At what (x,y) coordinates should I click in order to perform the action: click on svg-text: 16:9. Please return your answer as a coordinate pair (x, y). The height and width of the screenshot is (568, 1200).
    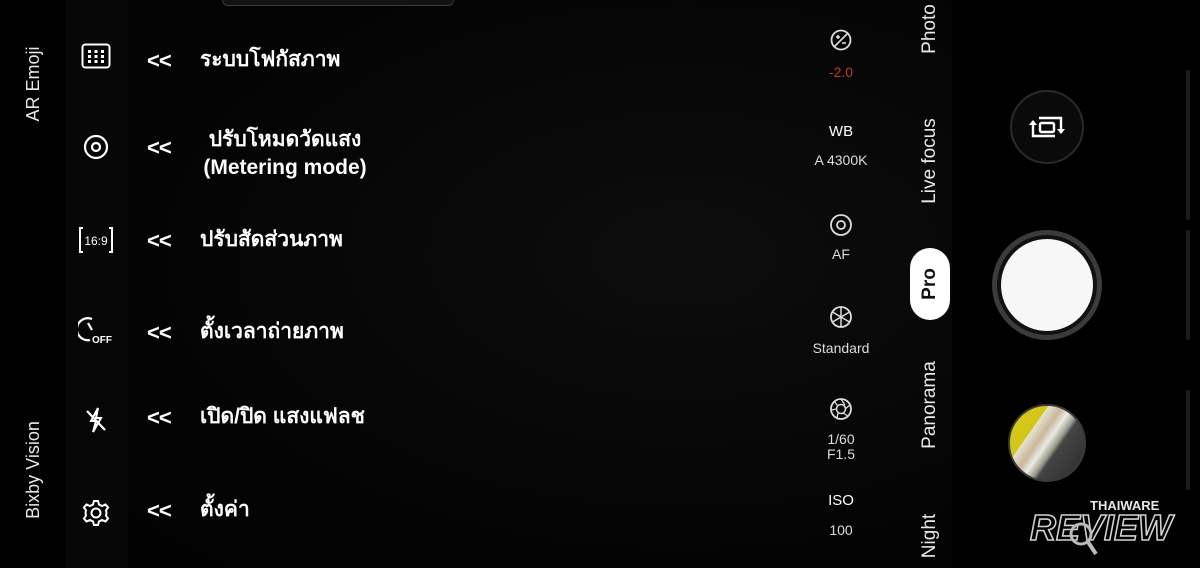
    Looking at the image, I should click on (96, 241).